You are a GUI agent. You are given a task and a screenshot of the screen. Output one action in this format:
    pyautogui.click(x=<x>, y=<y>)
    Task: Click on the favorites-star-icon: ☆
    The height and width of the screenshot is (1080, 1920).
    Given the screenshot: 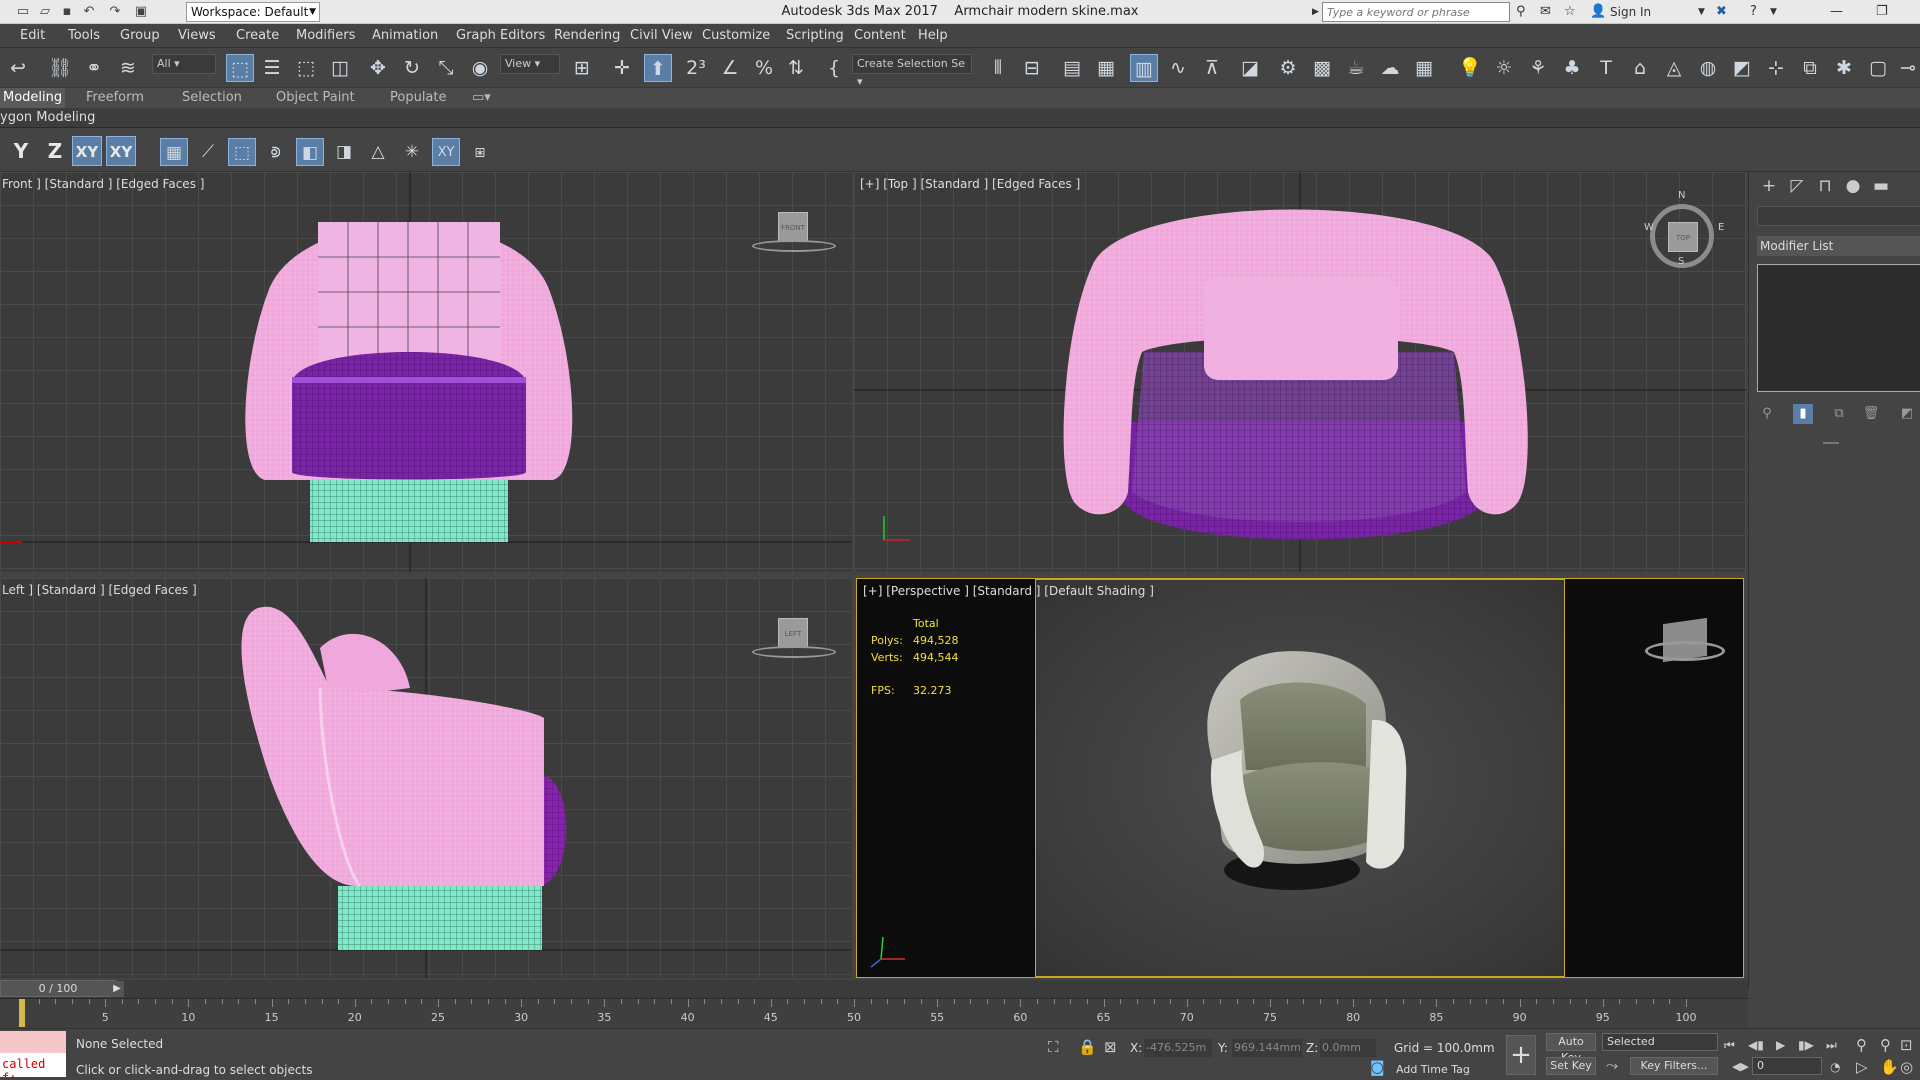 What is the action you would take?
    pyautogui.click(x=1570, y=12)
    